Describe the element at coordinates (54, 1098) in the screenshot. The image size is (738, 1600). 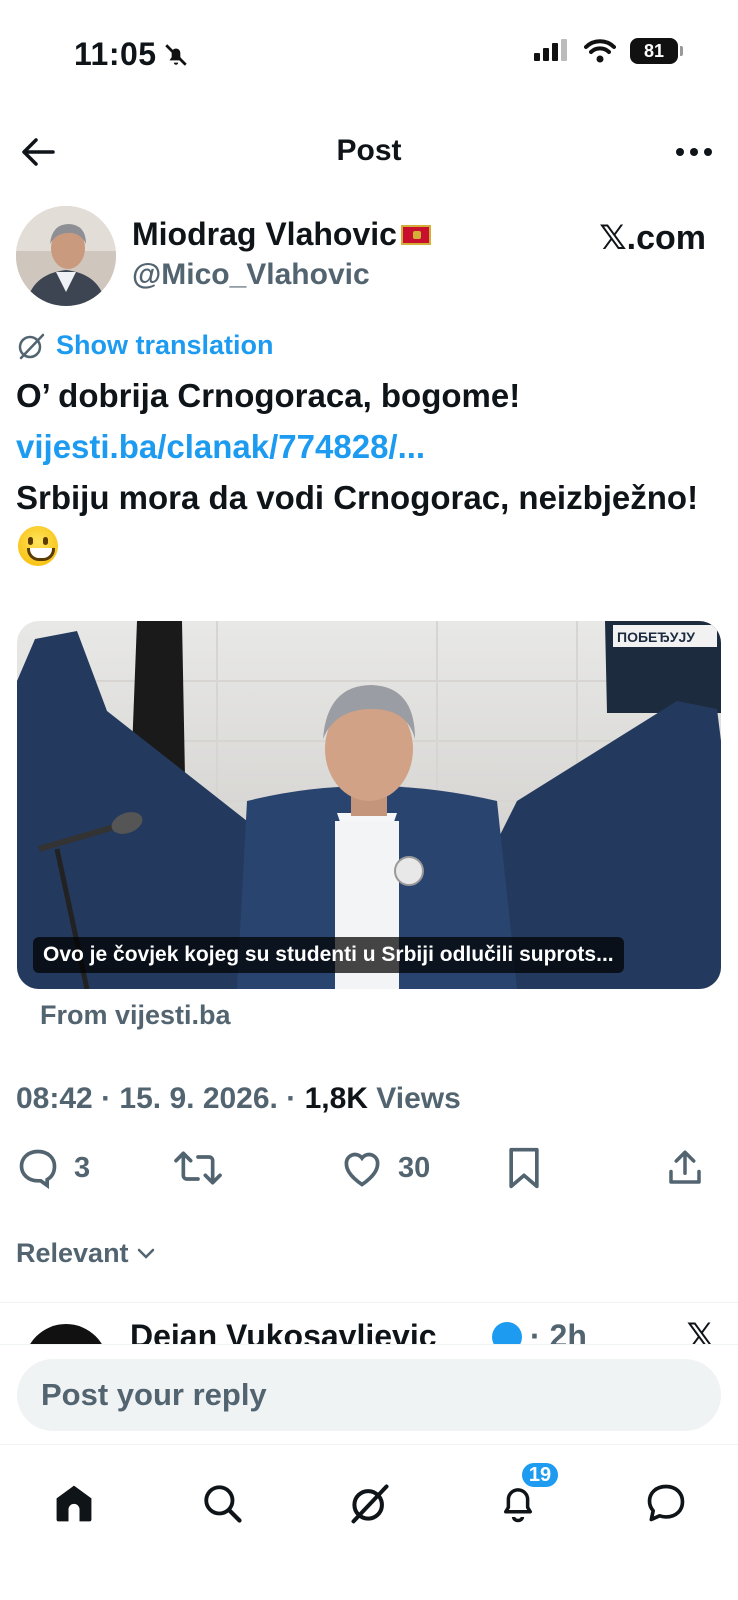
I see `post-time: 08:42` at that location.